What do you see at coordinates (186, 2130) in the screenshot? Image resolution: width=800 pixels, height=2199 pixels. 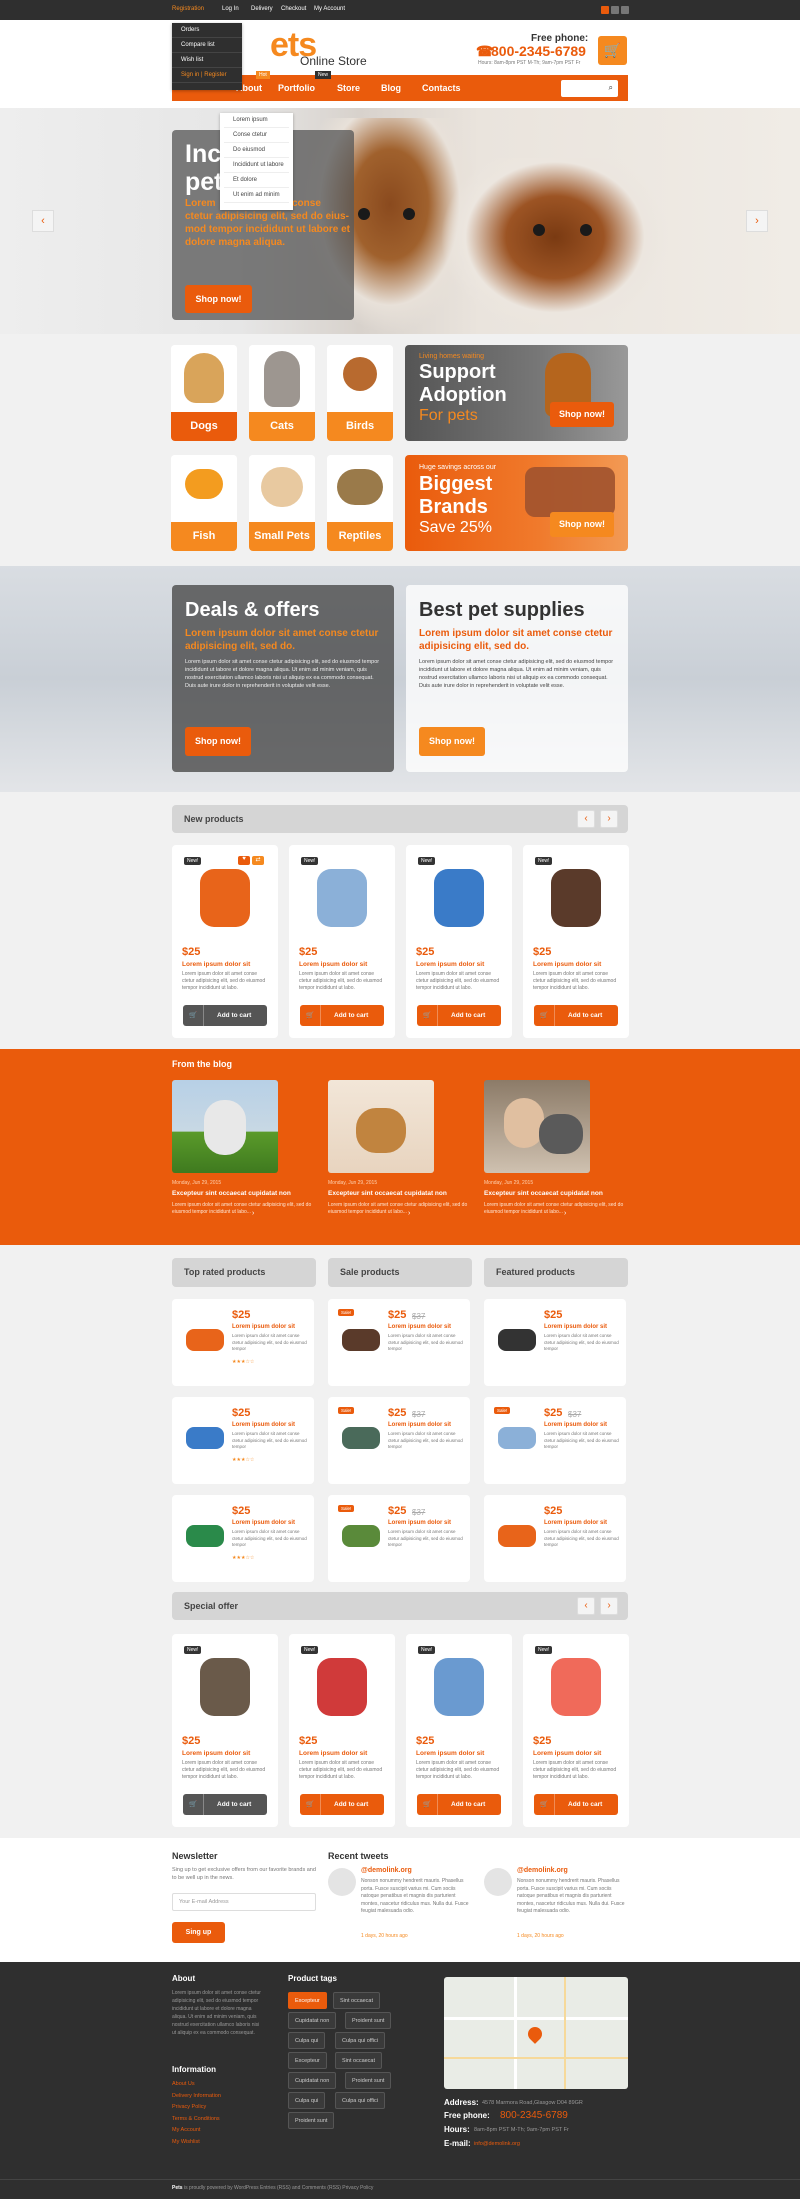 I see `footer-link: My Account` at bounding box center [186, 2130].